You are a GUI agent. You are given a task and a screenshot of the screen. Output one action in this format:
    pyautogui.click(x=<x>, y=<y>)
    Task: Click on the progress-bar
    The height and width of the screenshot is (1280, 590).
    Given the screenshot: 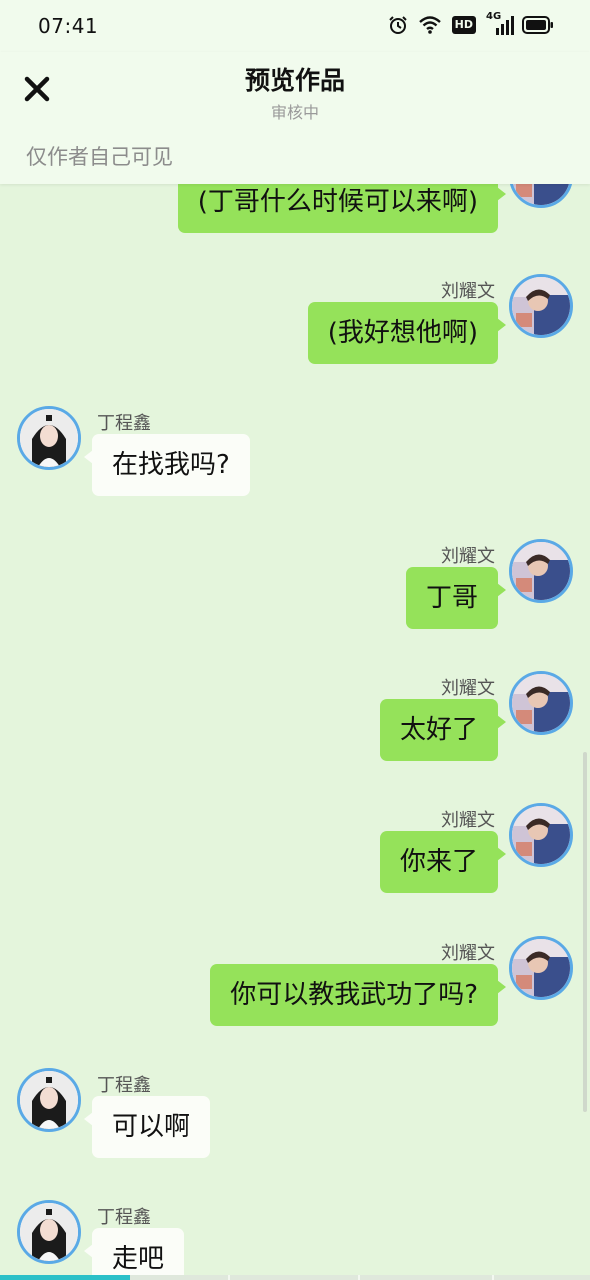 What is the action you would take?
    pyautogui.click(x=295, y=1277)
    